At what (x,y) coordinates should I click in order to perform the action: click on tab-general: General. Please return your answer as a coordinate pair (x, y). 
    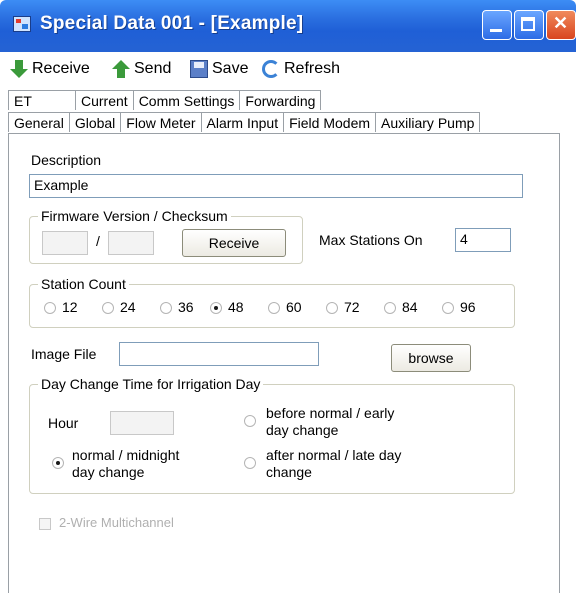
    Looking at the image, I should click on (39, 122).